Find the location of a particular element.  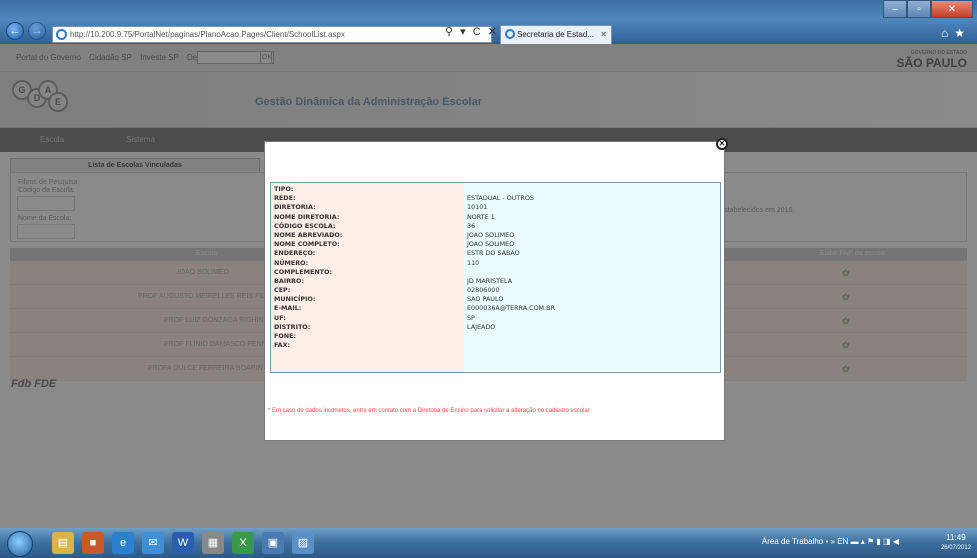

field-value: JD MARISTELA is located at coordinates (490, 280).